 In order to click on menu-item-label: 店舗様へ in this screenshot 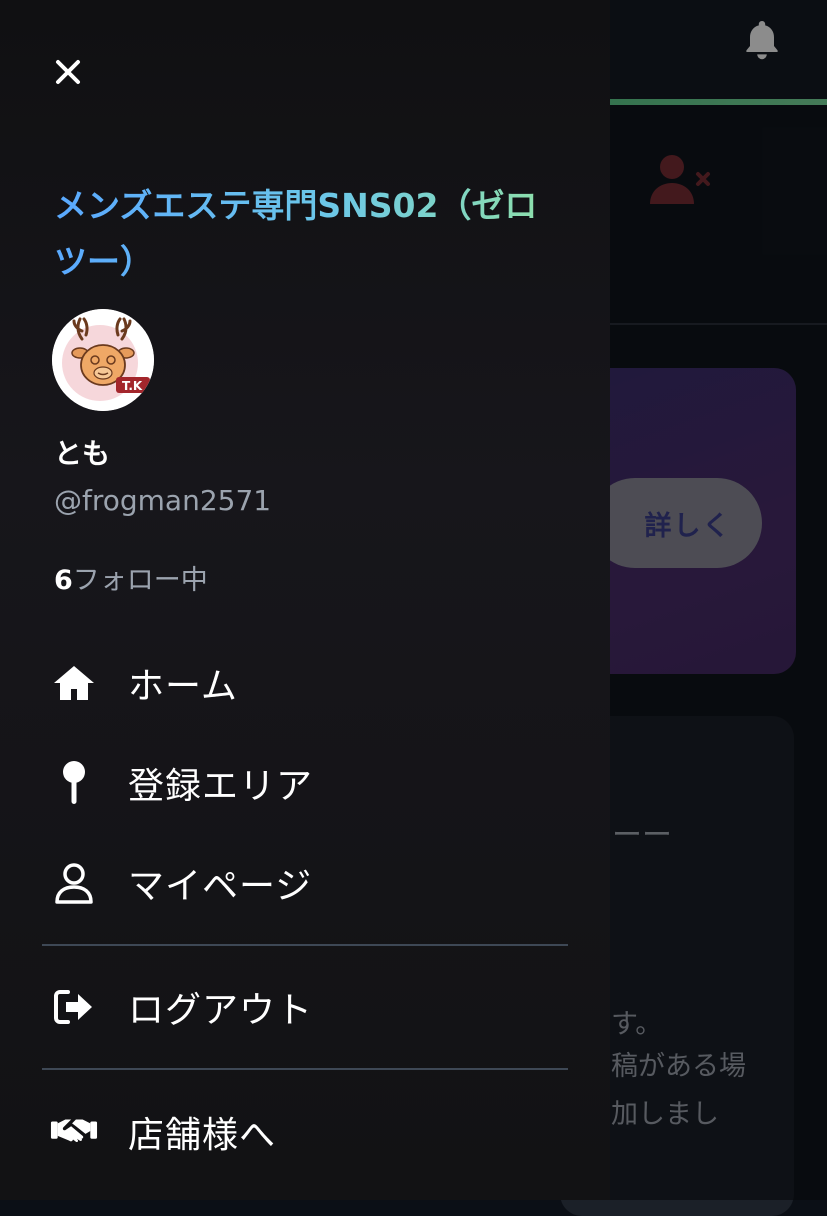, I will do `click(202, 1135)`.